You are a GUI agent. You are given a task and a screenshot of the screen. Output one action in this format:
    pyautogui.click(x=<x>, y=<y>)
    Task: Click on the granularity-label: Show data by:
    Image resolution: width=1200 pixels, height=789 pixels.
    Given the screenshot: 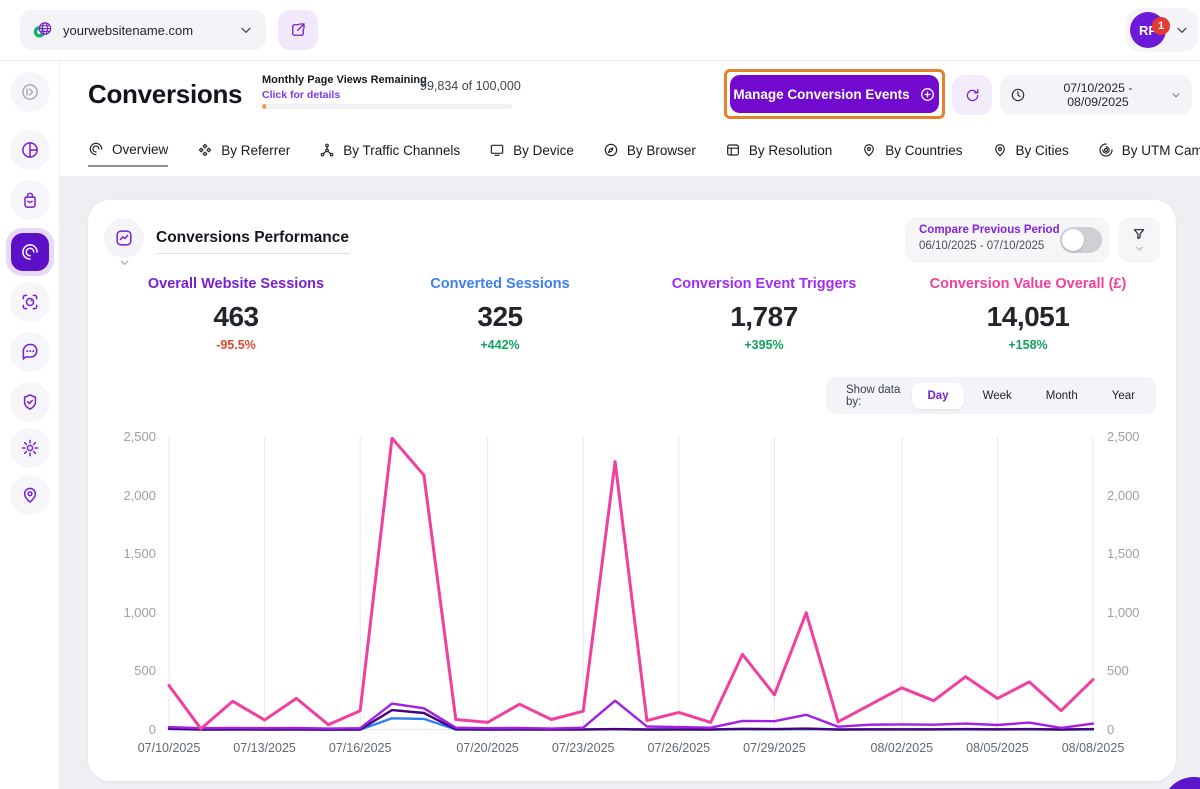 What is the action you would take?
    pyautogui.click(x=873, y=395)
    